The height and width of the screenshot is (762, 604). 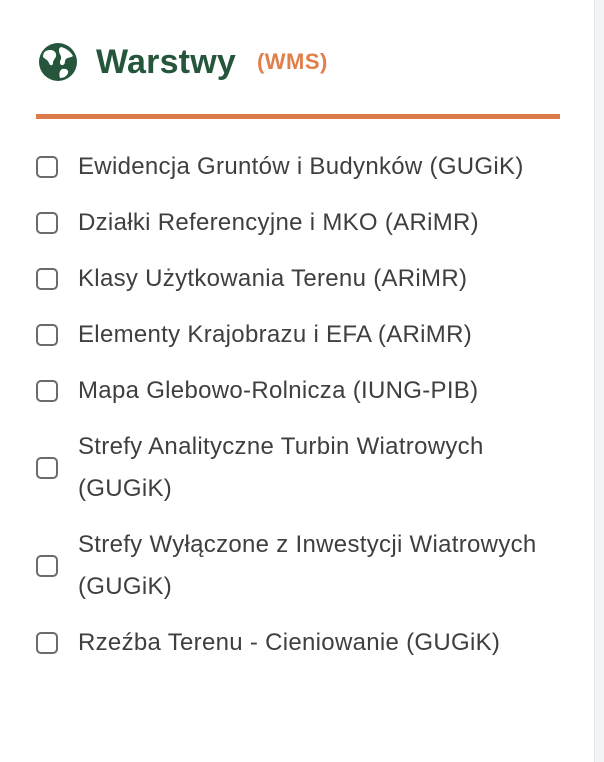 I want to click on layer-label: Elementy Krajobrazu i EFA (ARiMR), so click(x=275, y=334).